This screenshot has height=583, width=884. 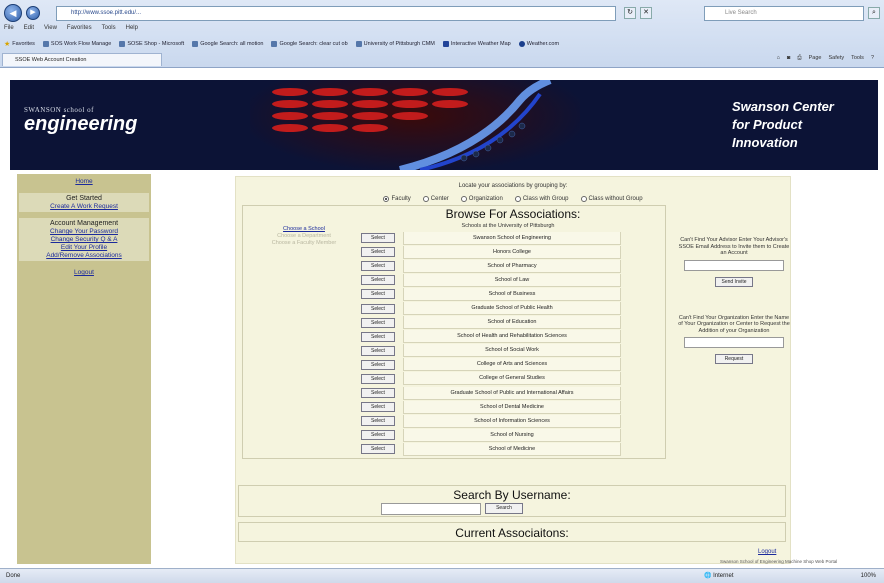 What do you see at coordinates (508, 226) in the screenshot?
I see `schools-caption: Schools at the University of Pittsburgh` at bounding box center [508, 226].